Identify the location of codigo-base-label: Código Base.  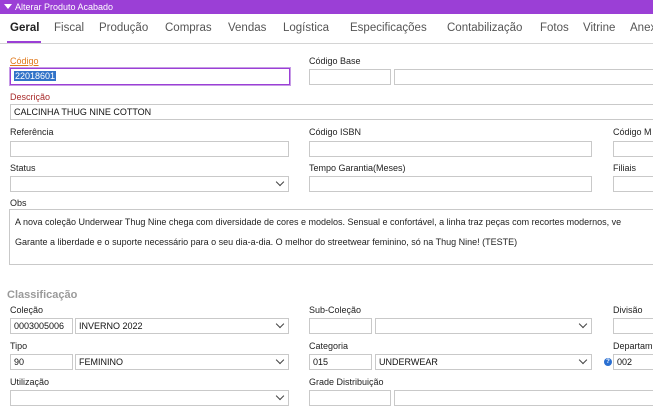
(335, 61).